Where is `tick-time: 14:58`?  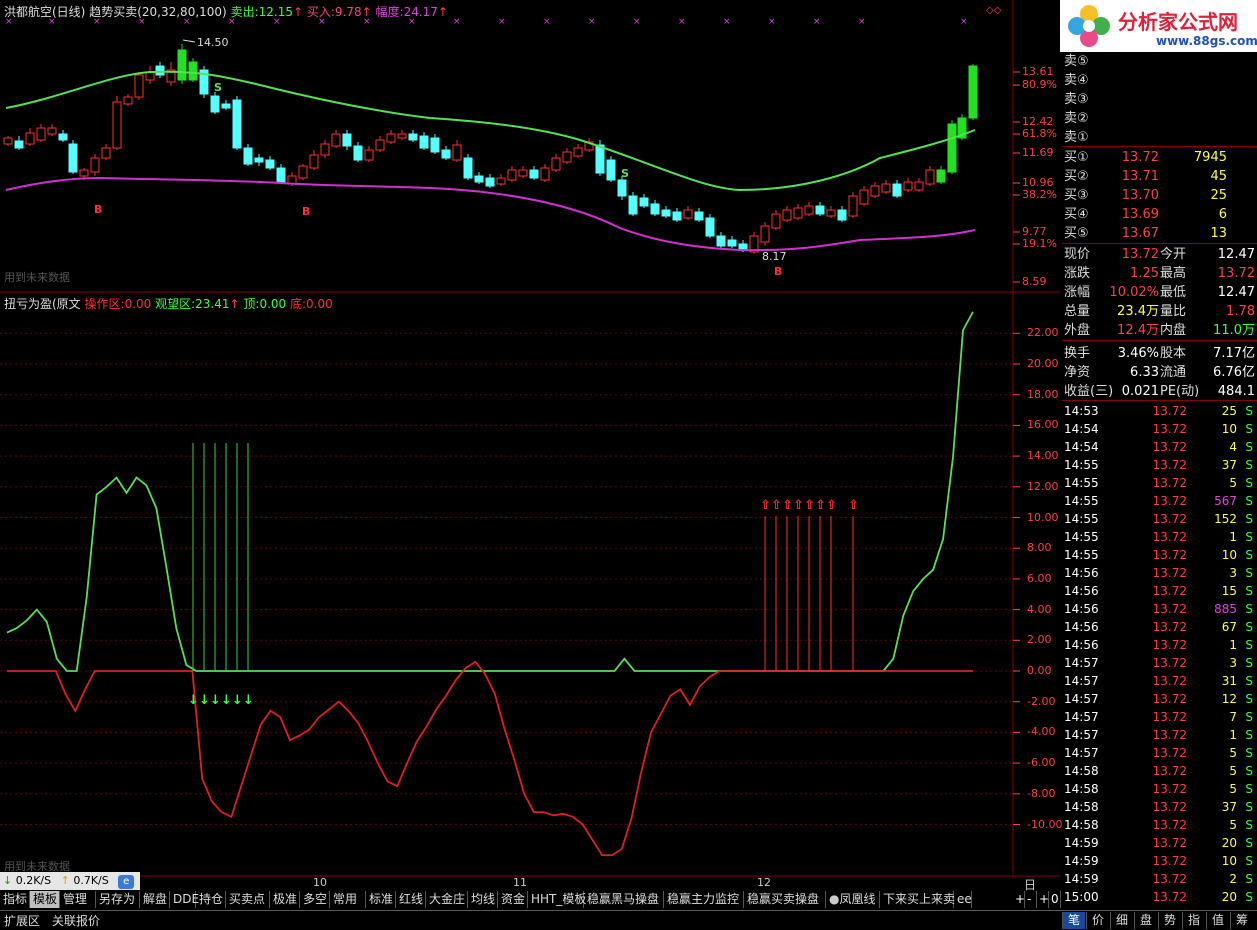
tick-time: 14:58 is located at coordinates (1081, 825).